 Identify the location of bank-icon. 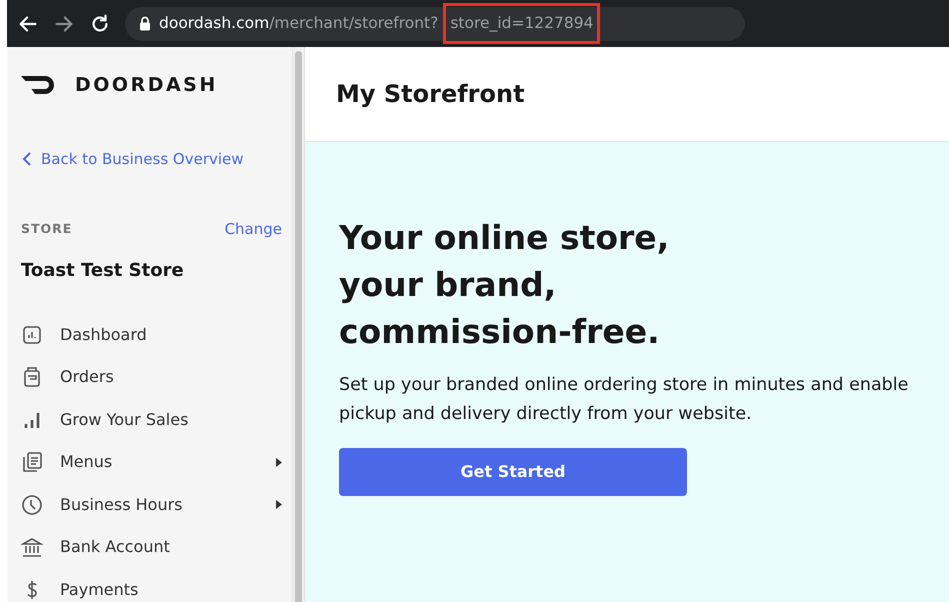
(32, 547).